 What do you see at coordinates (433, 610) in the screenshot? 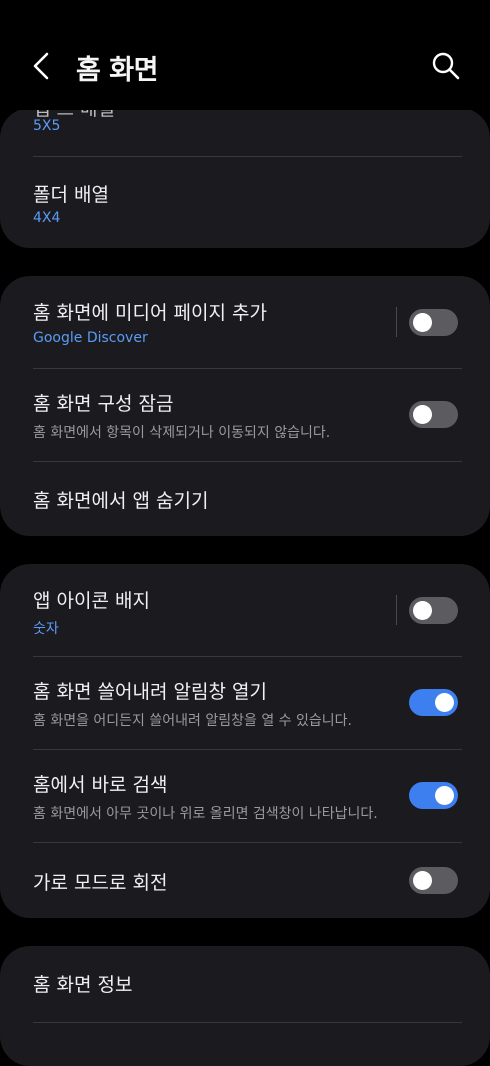
I see `badges-toggle` at bounding box center [433, 610].